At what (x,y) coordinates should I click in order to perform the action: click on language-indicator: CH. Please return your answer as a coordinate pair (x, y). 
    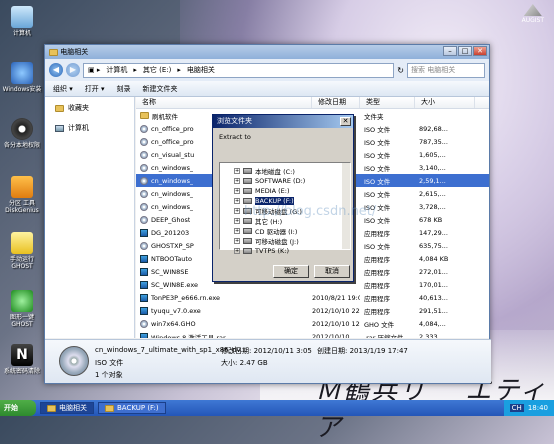
    Looking at the image, I should click on (516, 408).